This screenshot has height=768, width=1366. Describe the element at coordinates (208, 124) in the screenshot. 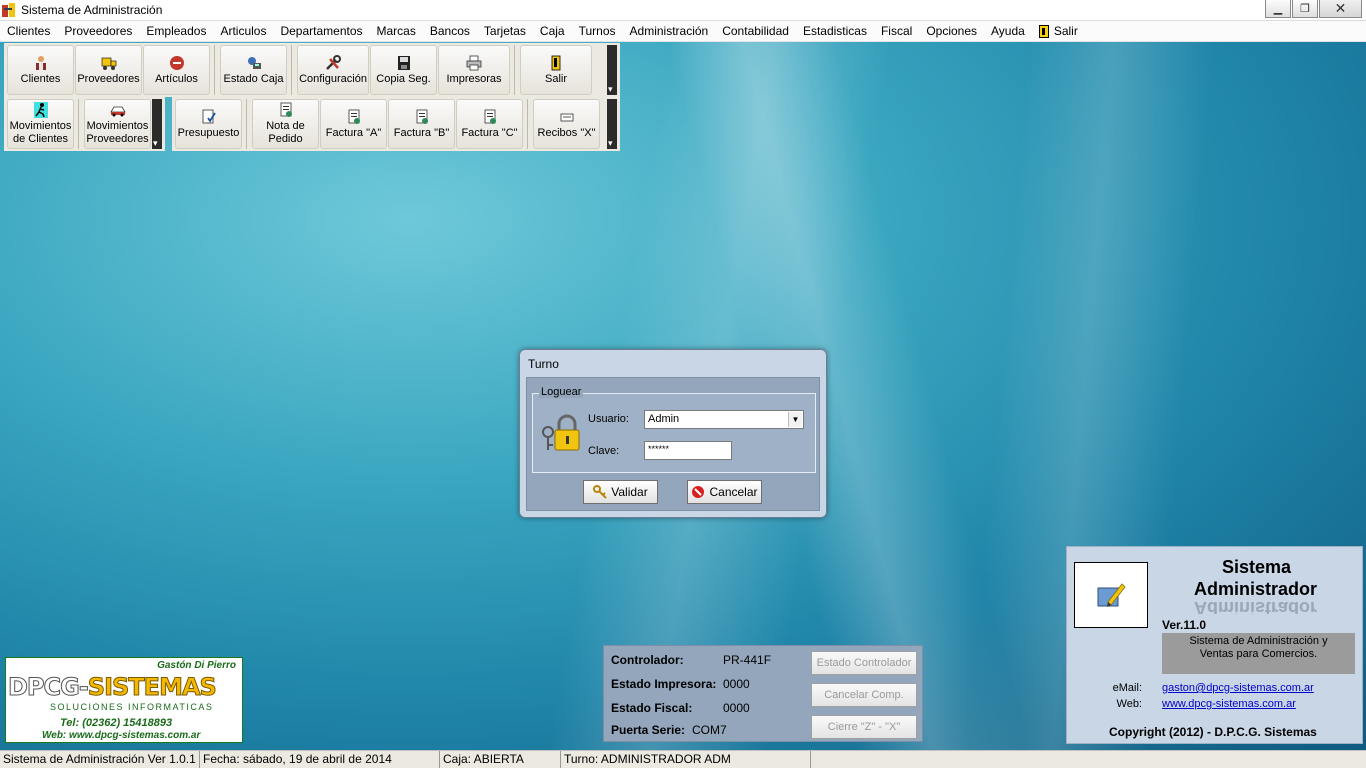

I see `toolbar-presupuesto-button: Presupuesto` at that location.